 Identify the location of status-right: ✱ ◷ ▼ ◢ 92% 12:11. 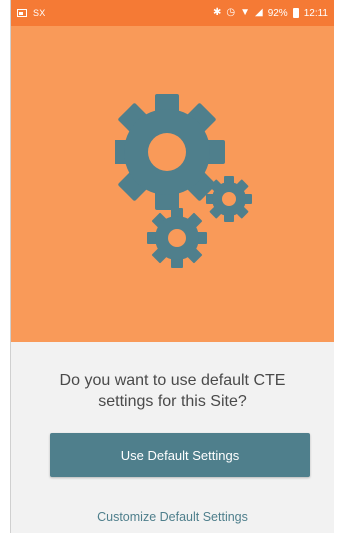
(270, 13).